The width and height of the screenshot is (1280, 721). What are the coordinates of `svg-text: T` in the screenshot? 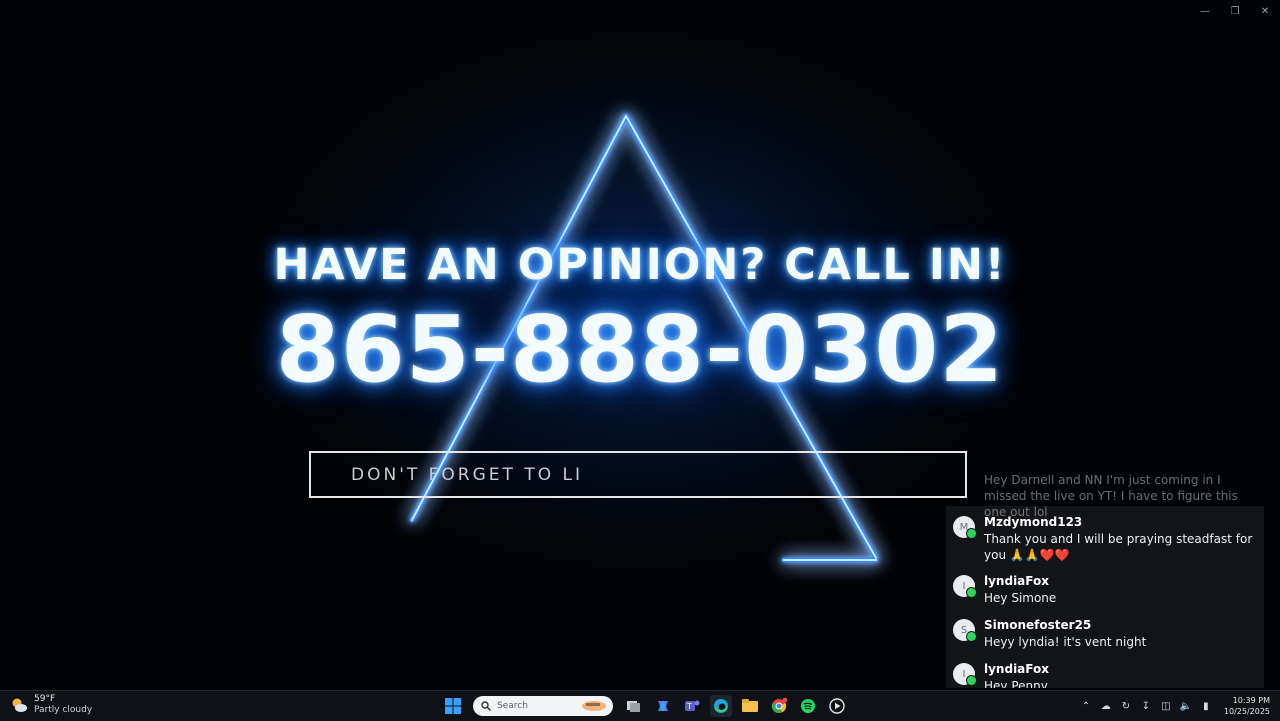 It's located at (689, 706).